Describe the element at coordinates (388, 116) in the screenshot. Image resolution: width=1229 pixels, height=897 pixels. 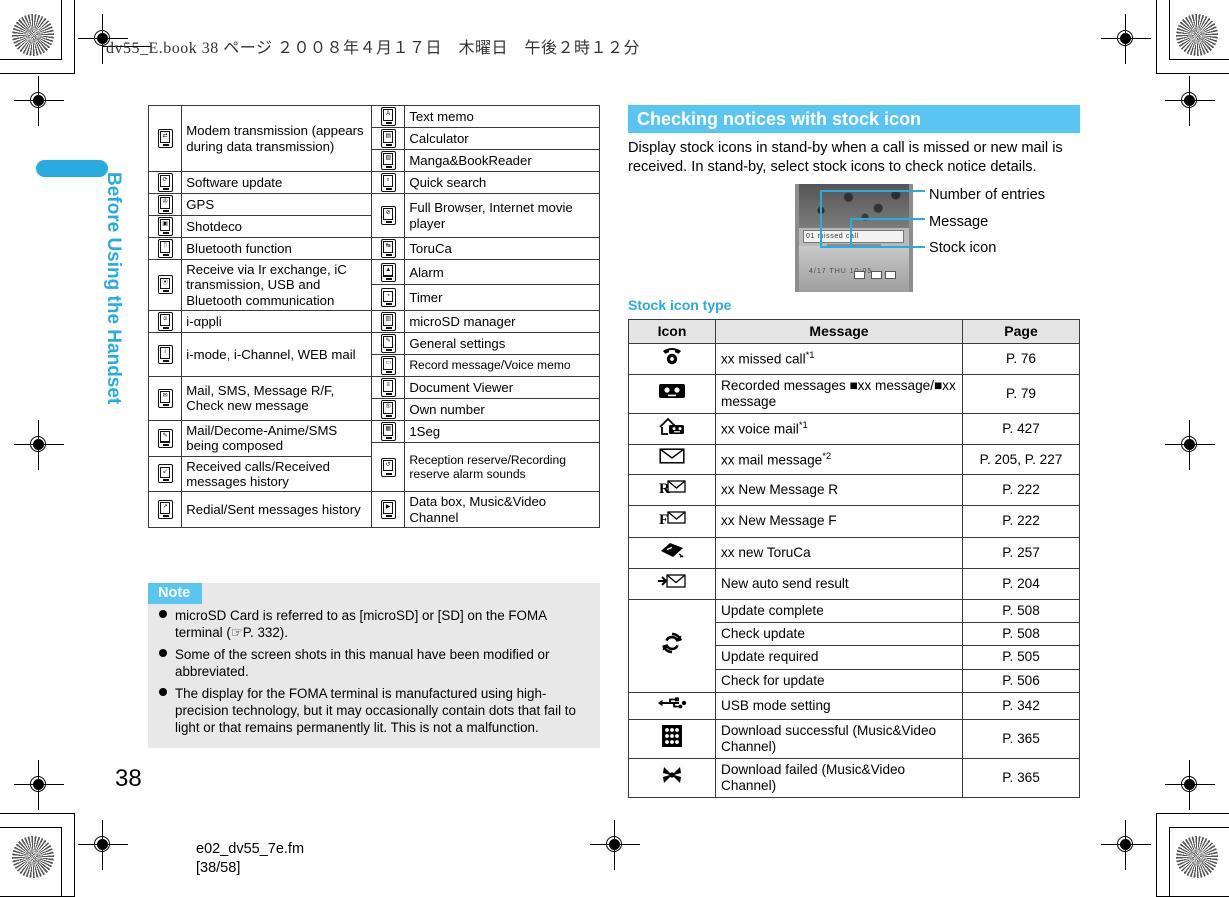
I see `text-memo-icon: A` at that location.